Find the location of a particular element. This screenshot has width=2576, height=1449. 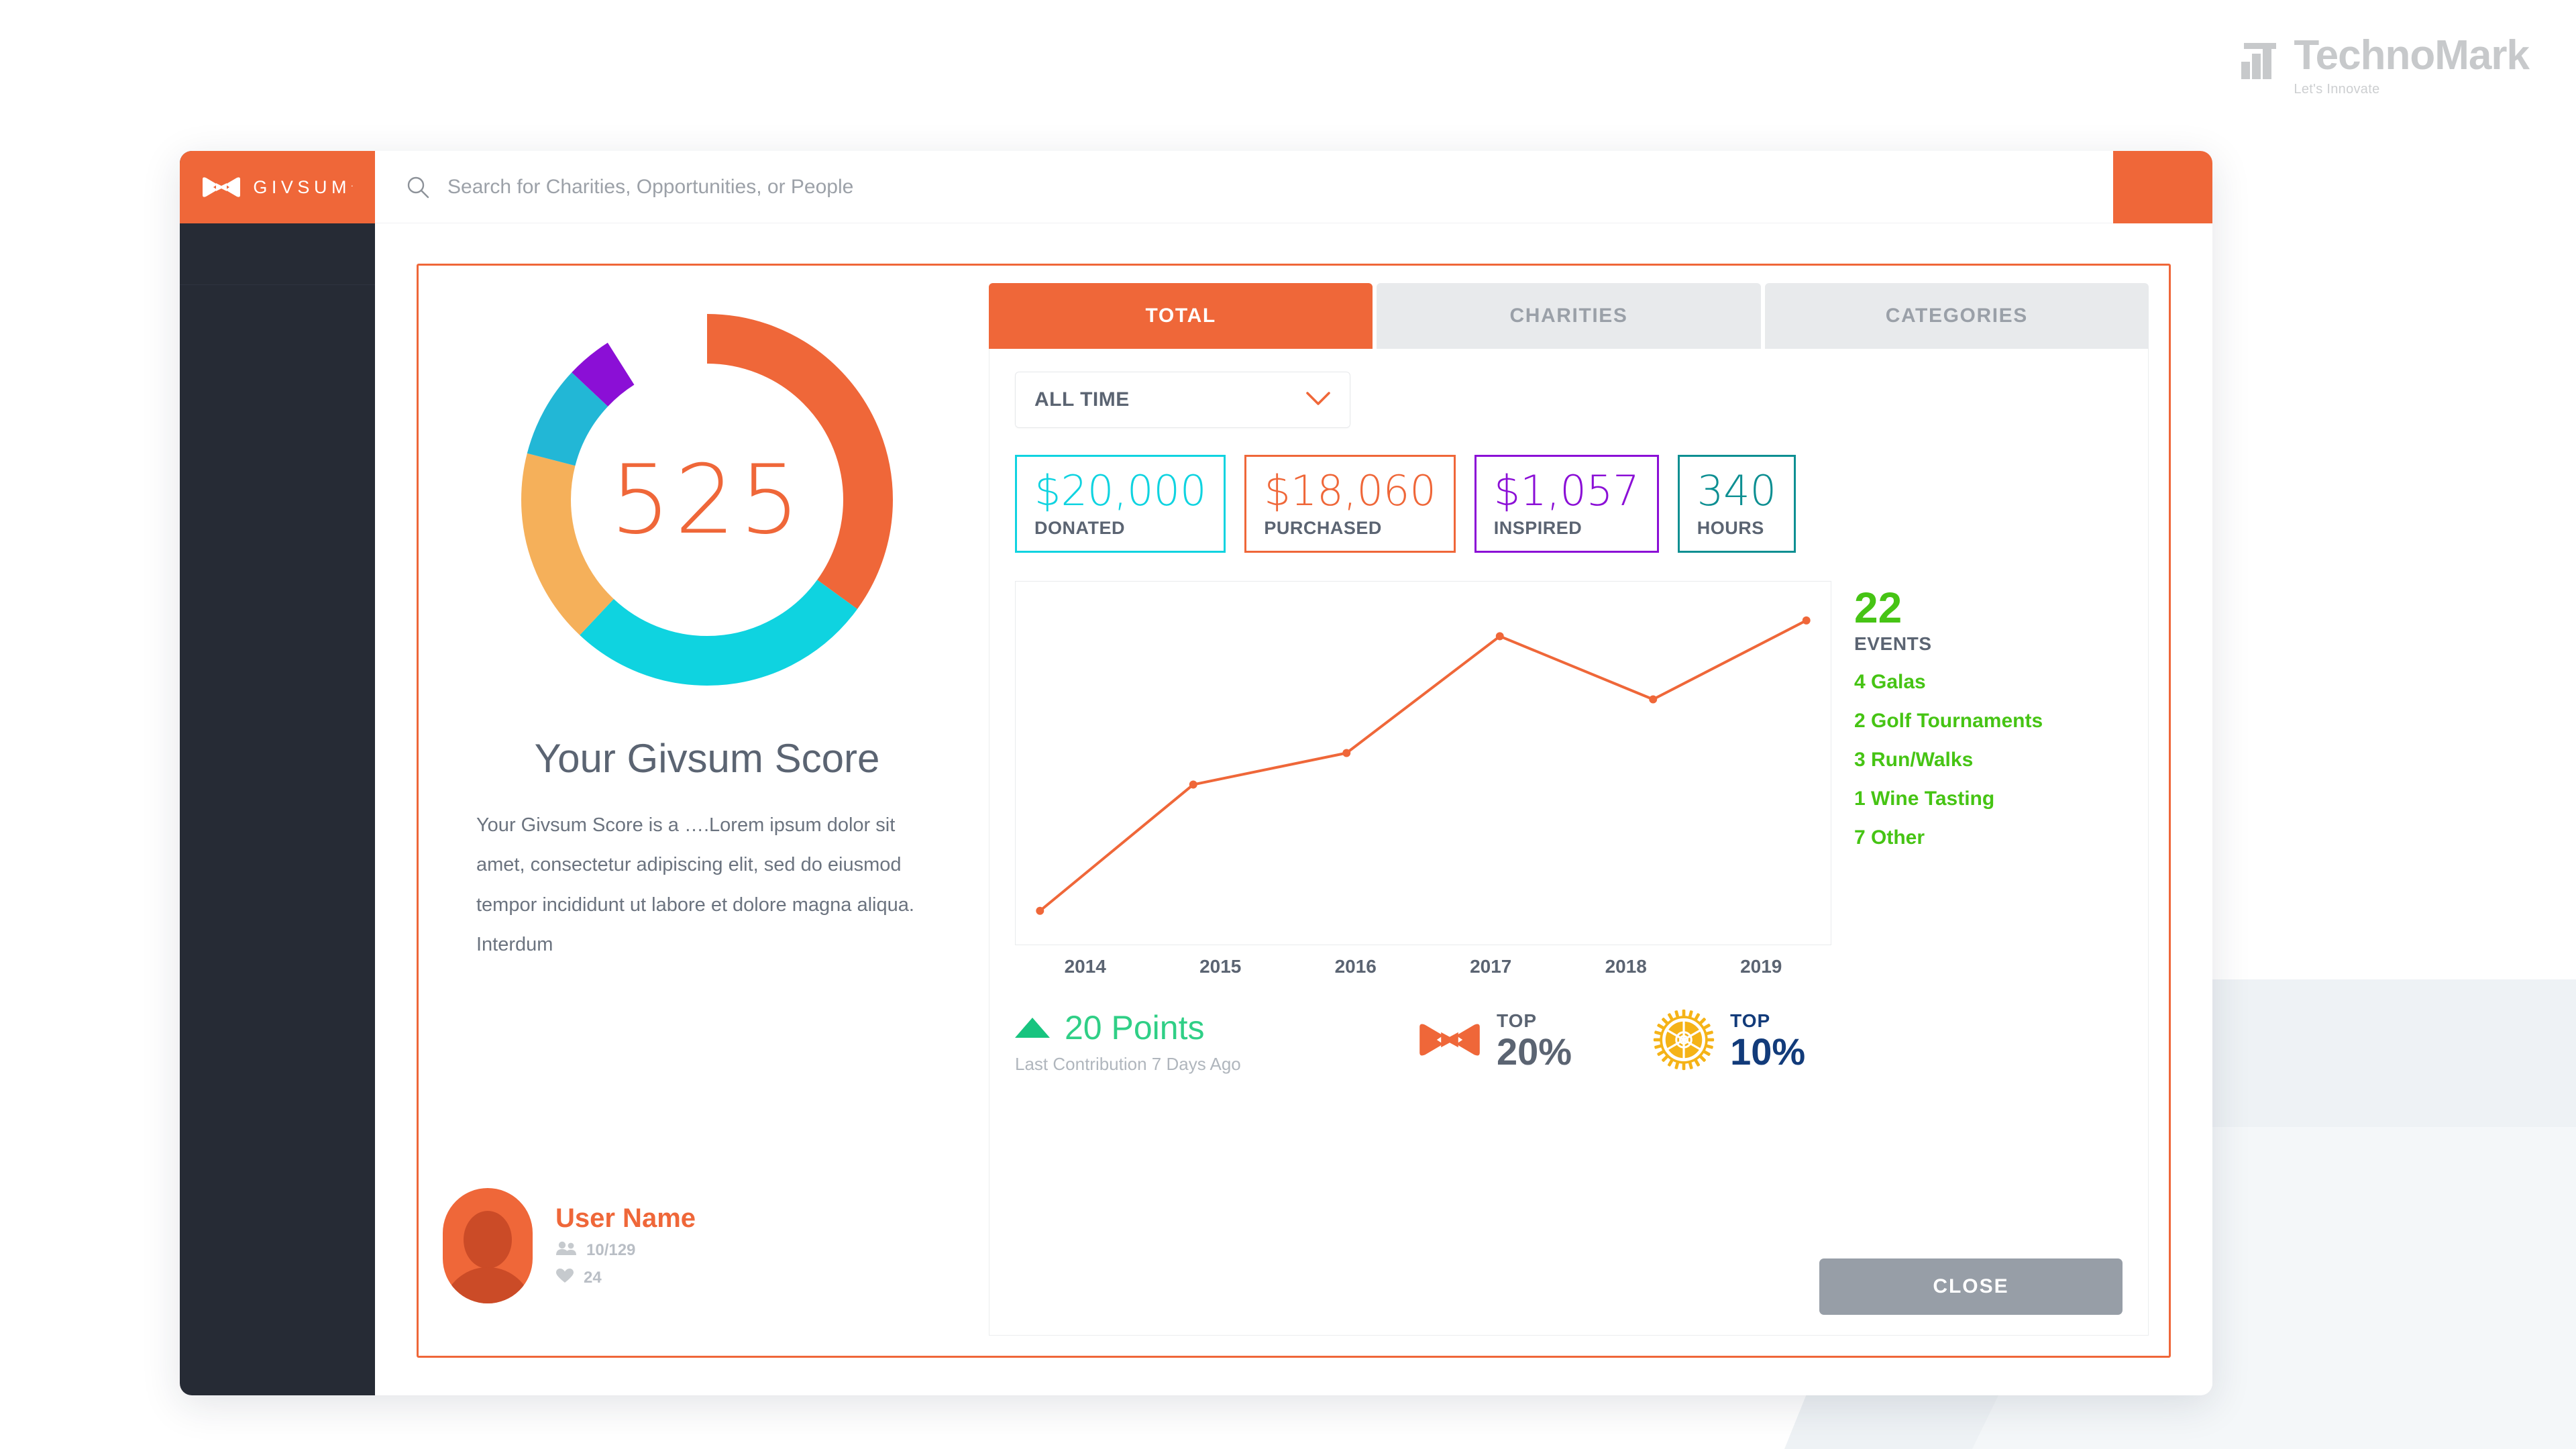

sidebar-brand-label: GIVSUM. is located at coordinates (303, 187).